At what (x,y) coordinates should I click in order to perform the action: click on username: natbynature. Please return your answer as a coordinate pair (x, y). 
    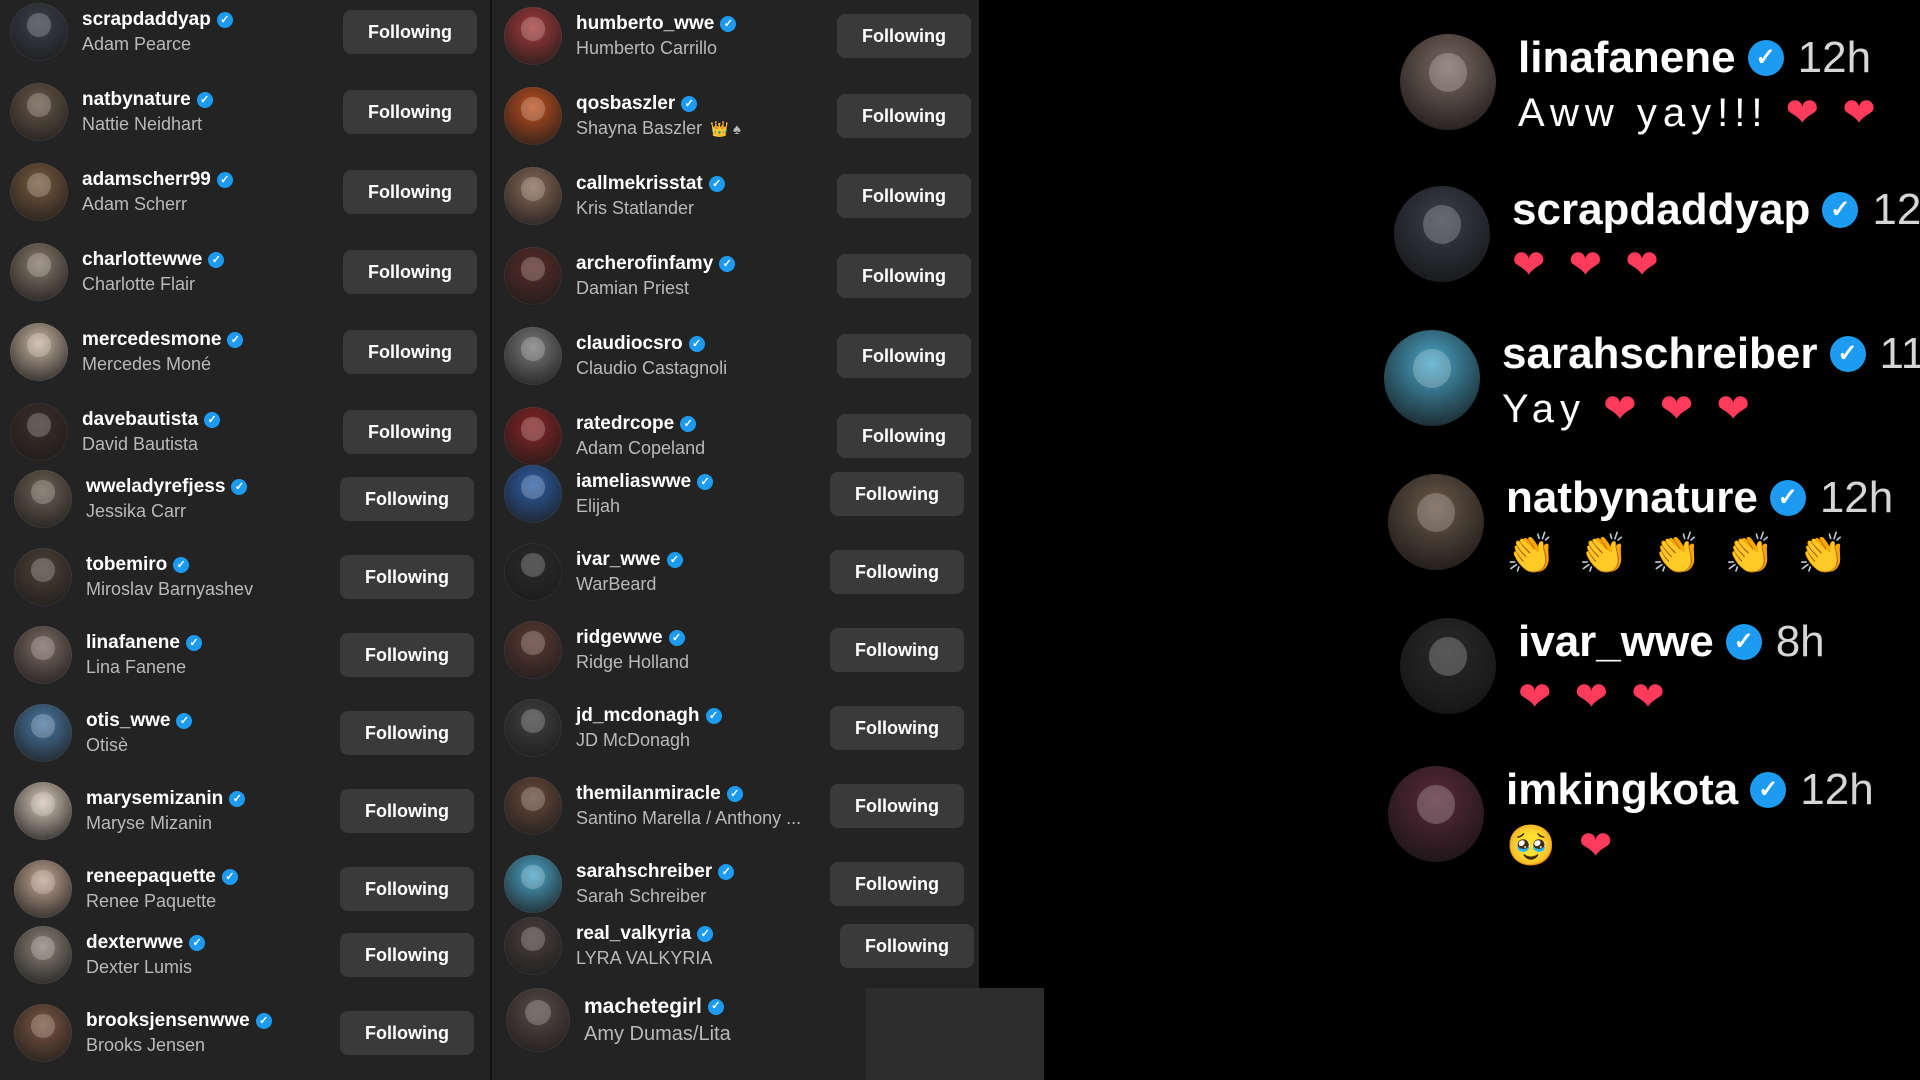
    Looking at the image, I should click on (136, 100).